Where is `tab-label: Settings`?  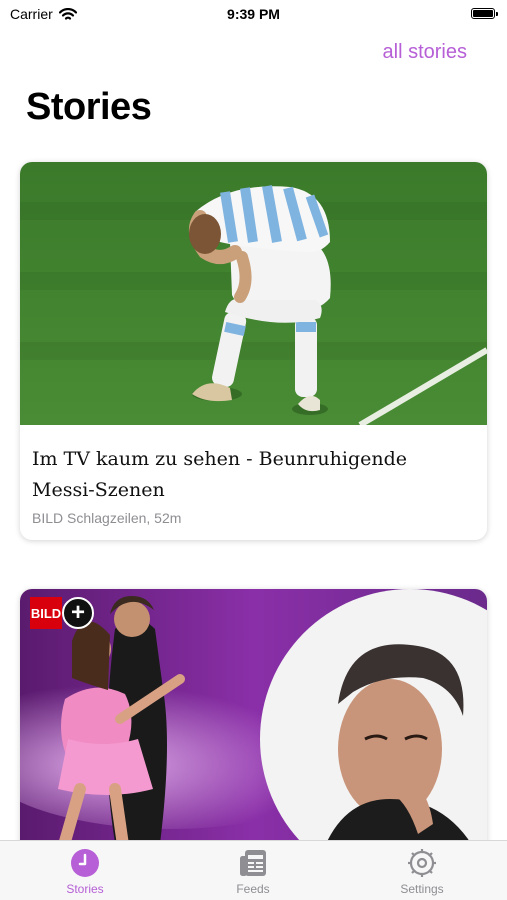 tab-label: Settings is located at coordinates (422, 889).